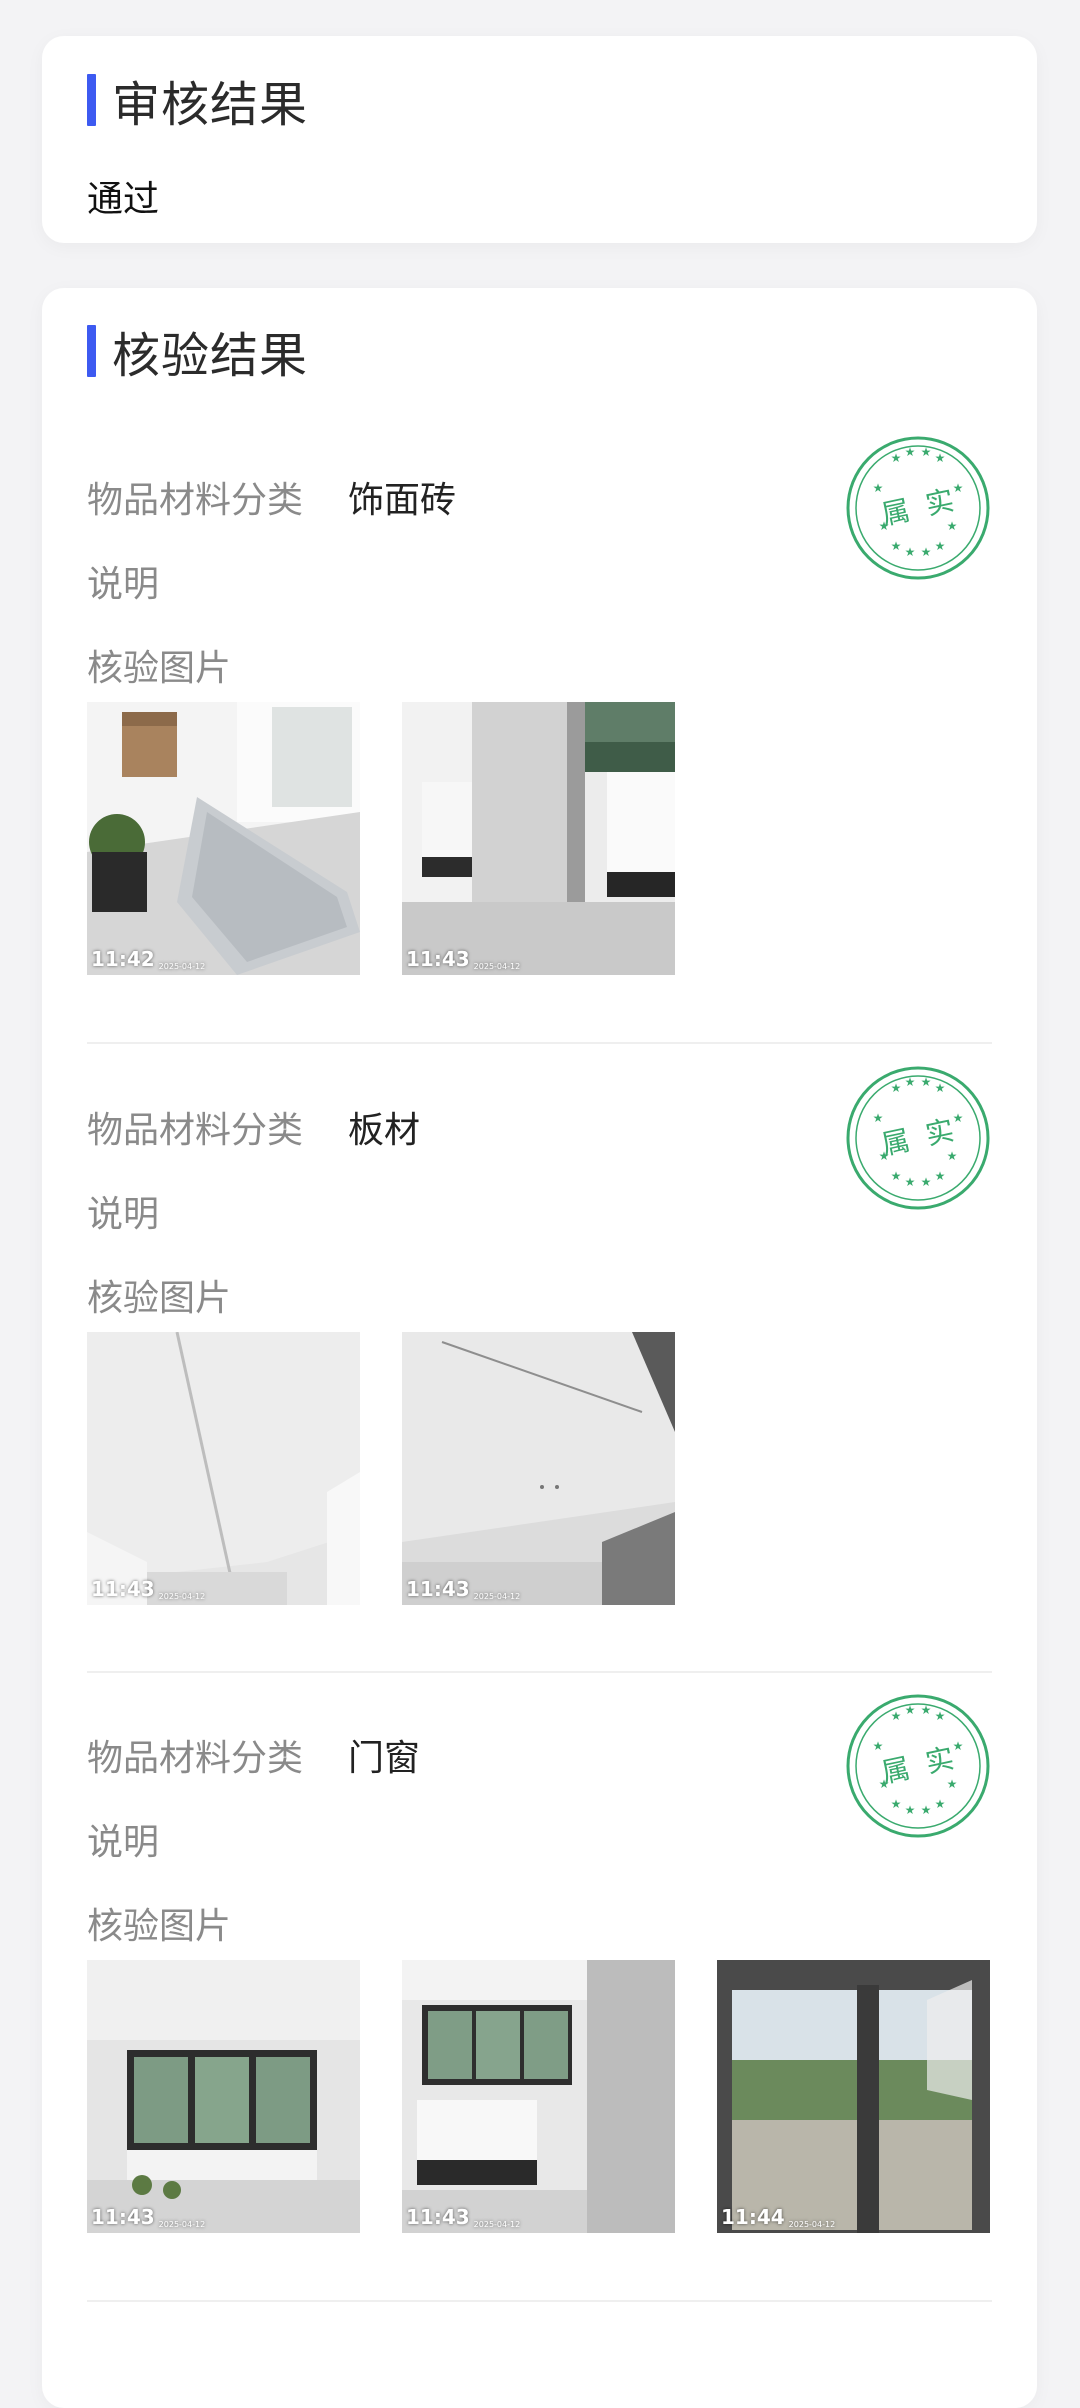  What do you see at coordinates (381, 1468) in the screenshot?
I see `photo-gallery: 11:43 2025-04-12 11:43 2025-04-12` at bounding box center [381, 1468].